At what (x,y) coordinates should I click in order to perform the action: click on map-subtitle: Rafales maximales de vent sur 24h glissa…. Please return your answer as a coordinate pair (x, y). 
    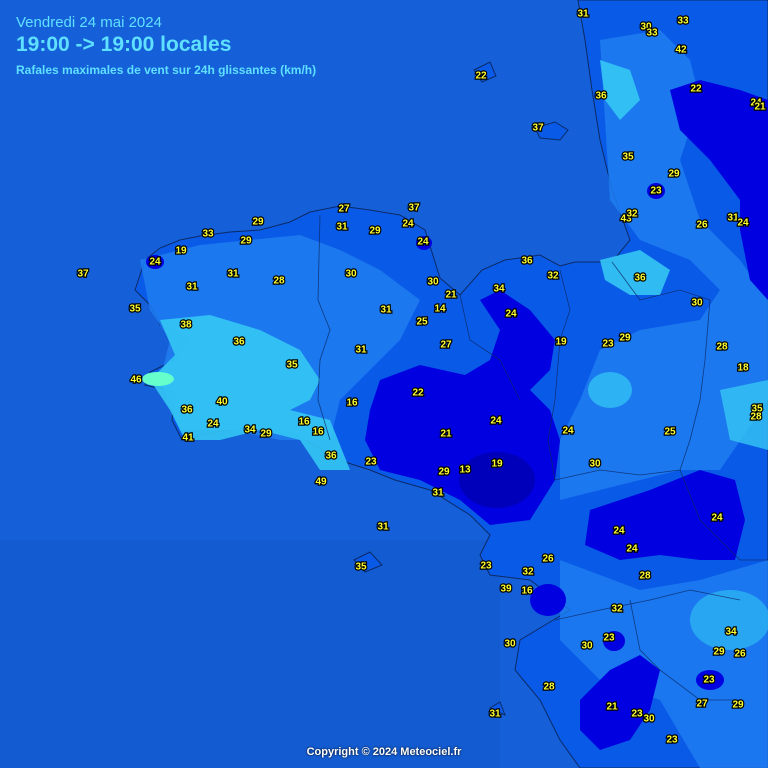
    Looking at the image, I should click on (166, 70).